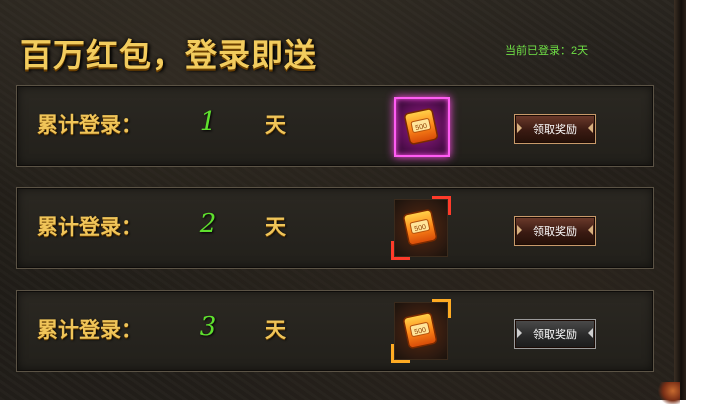  What do you see at coordinates (169, 55) in the screenshot?
I see `event-title: 百万红包，登录即送` at bounding box center [169, 55].